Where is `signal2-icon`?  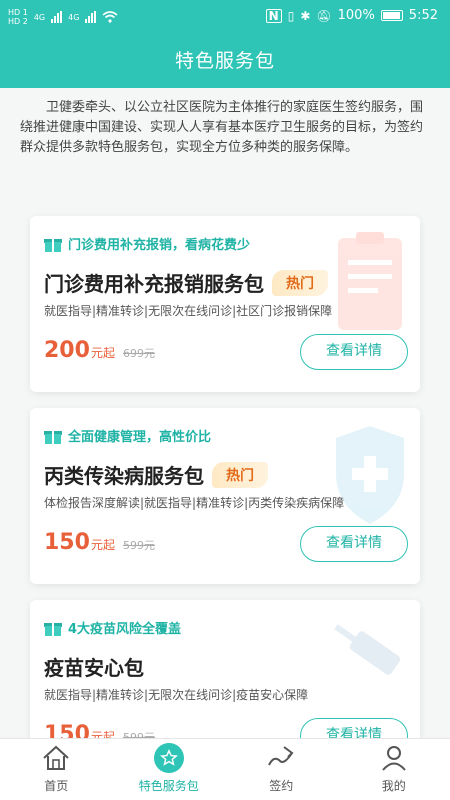 signal2-icon is located at coordinates (91, 17).